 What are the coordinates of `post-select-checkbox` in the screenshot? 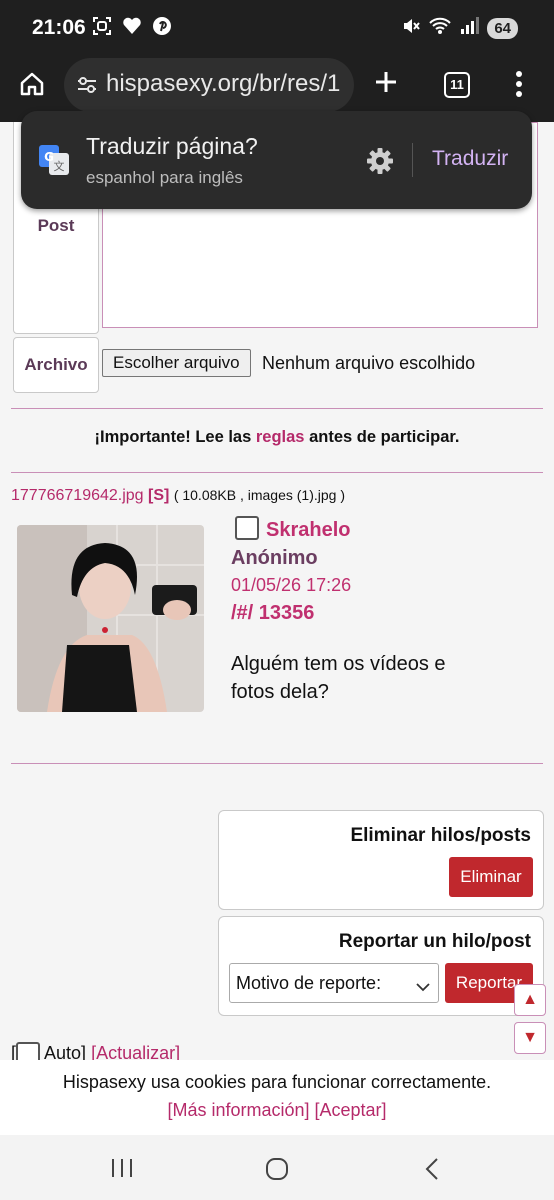 It's located at (247, 528).